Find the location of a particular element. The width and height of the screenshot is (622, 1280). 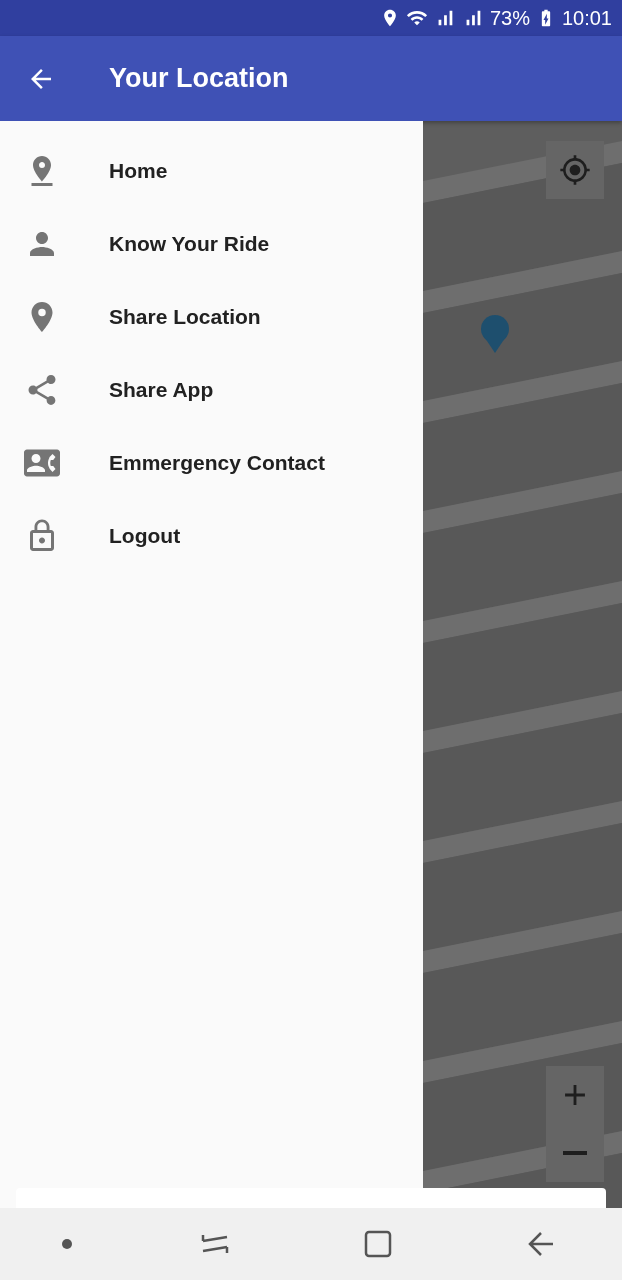

my-location-button is located at coordinates (575, 170).